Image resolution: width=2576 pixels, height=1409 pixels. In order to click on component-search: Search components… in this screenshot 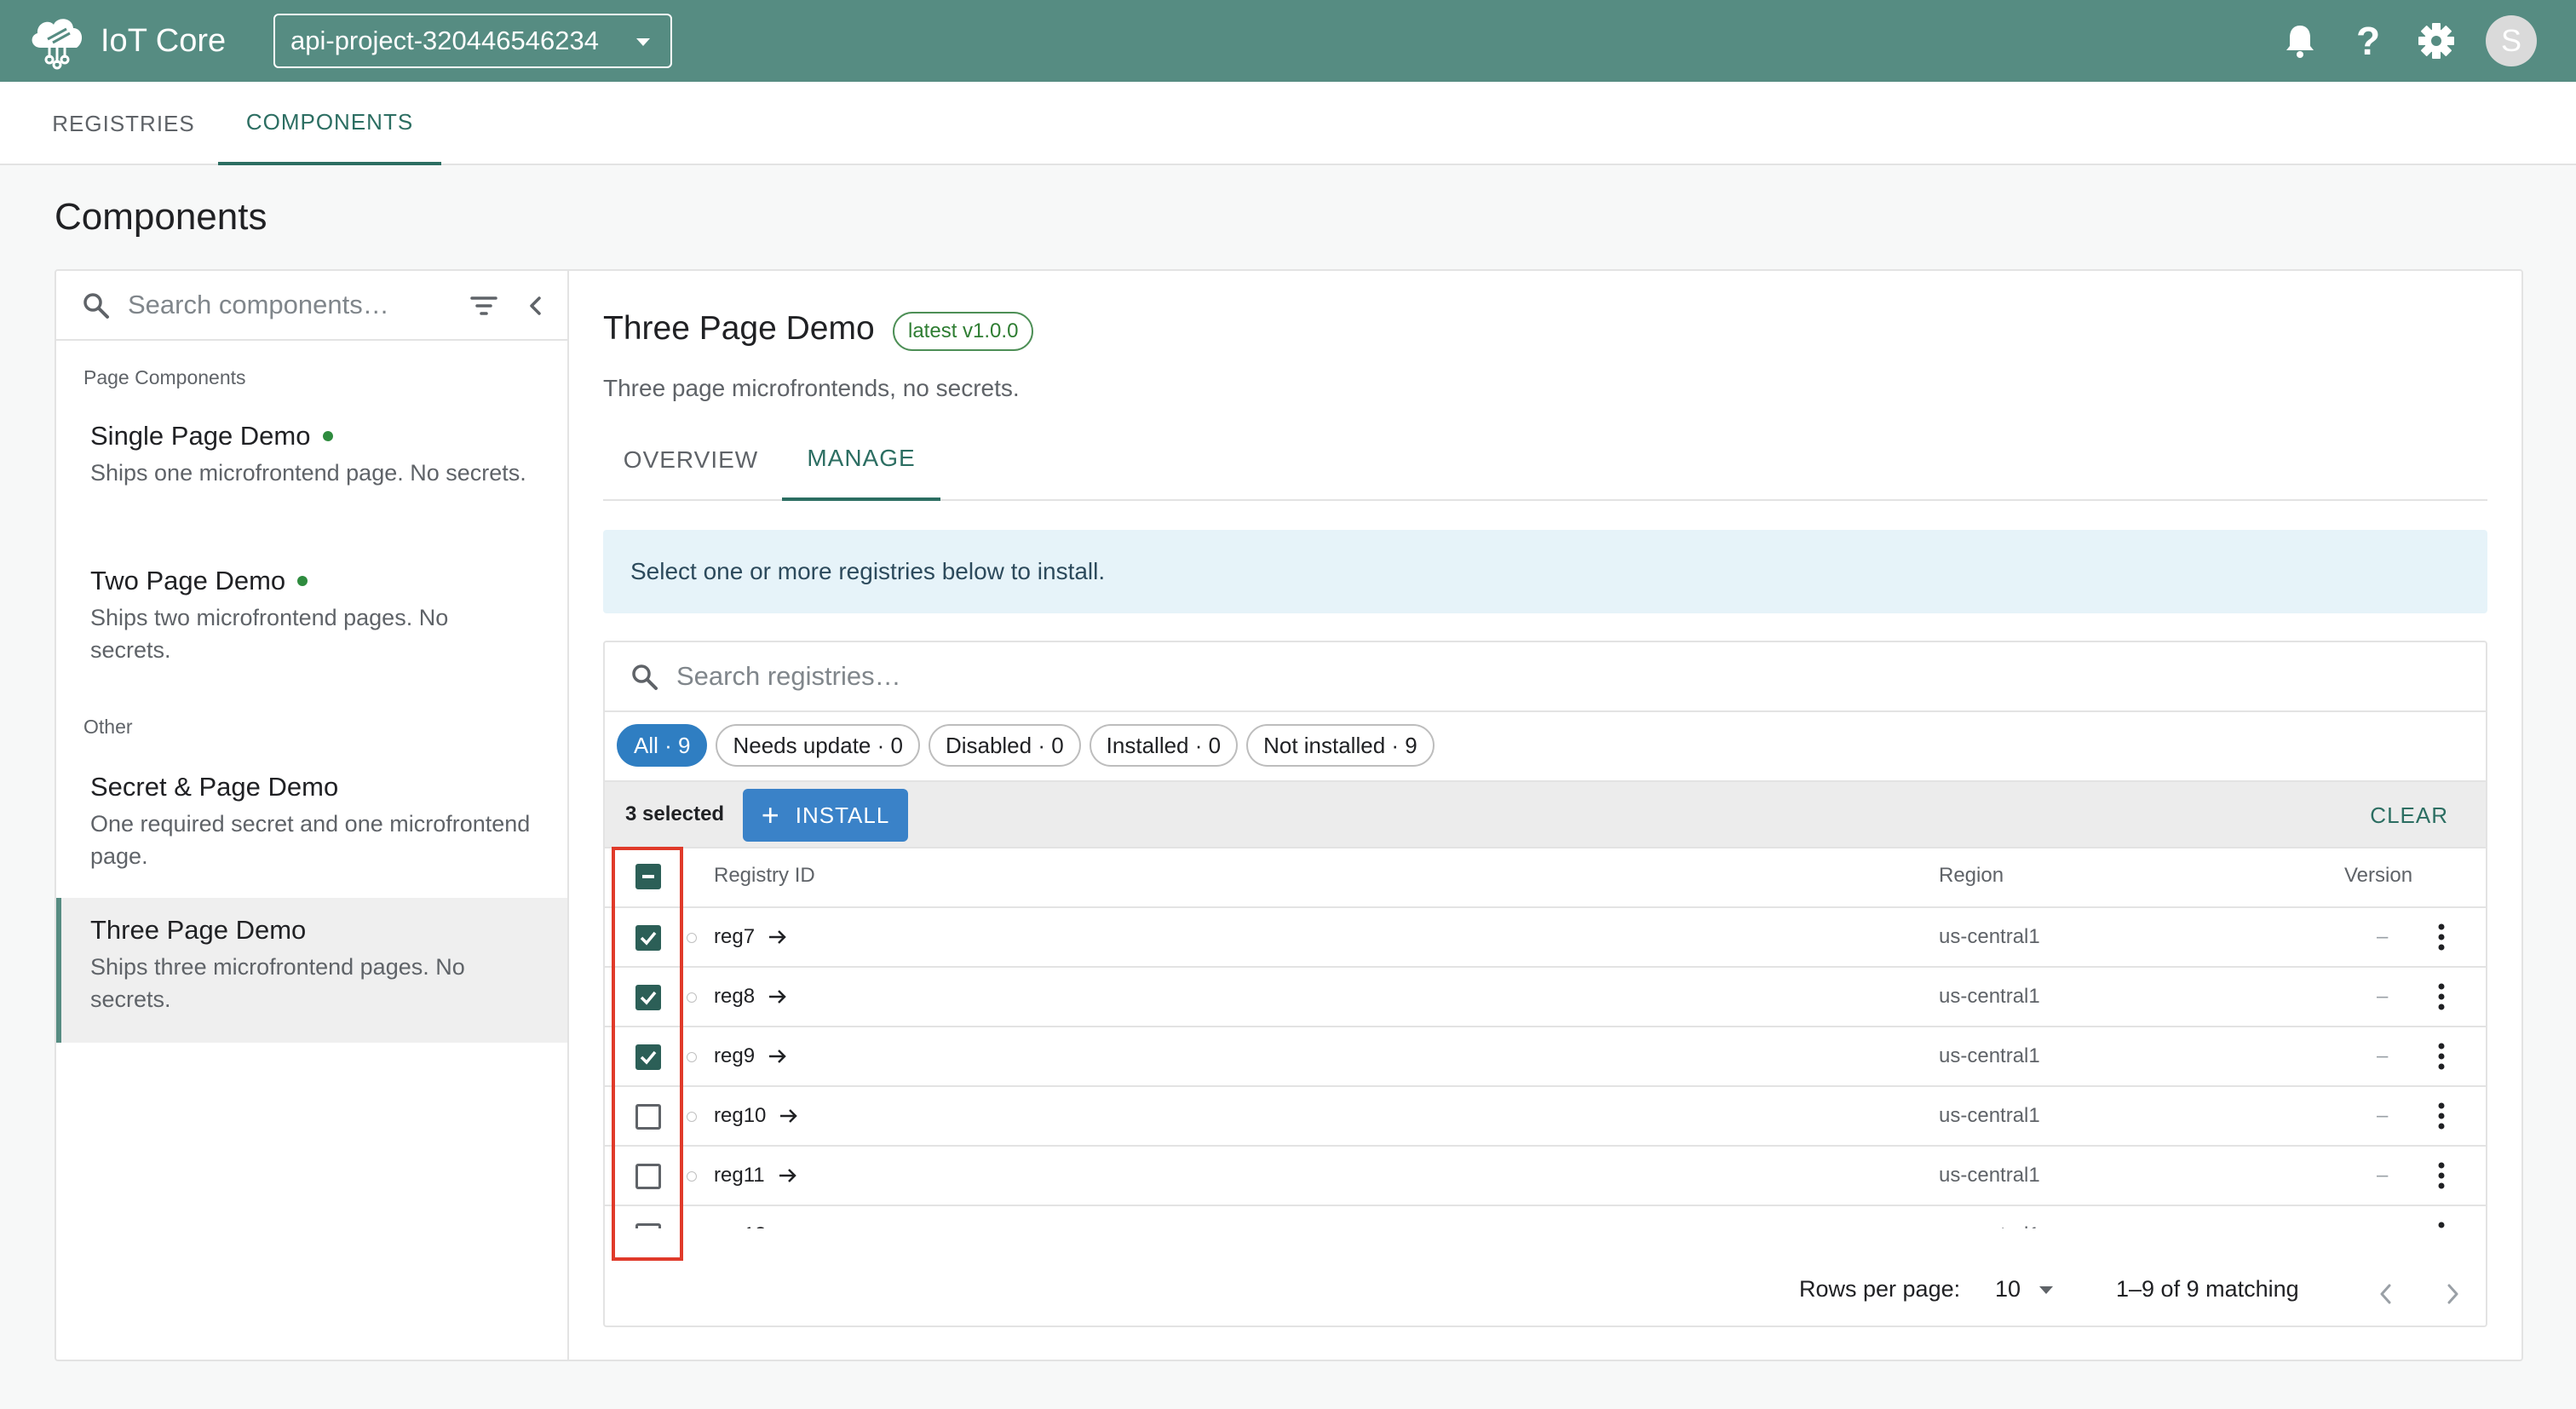, I will do `click(312, 306)`.